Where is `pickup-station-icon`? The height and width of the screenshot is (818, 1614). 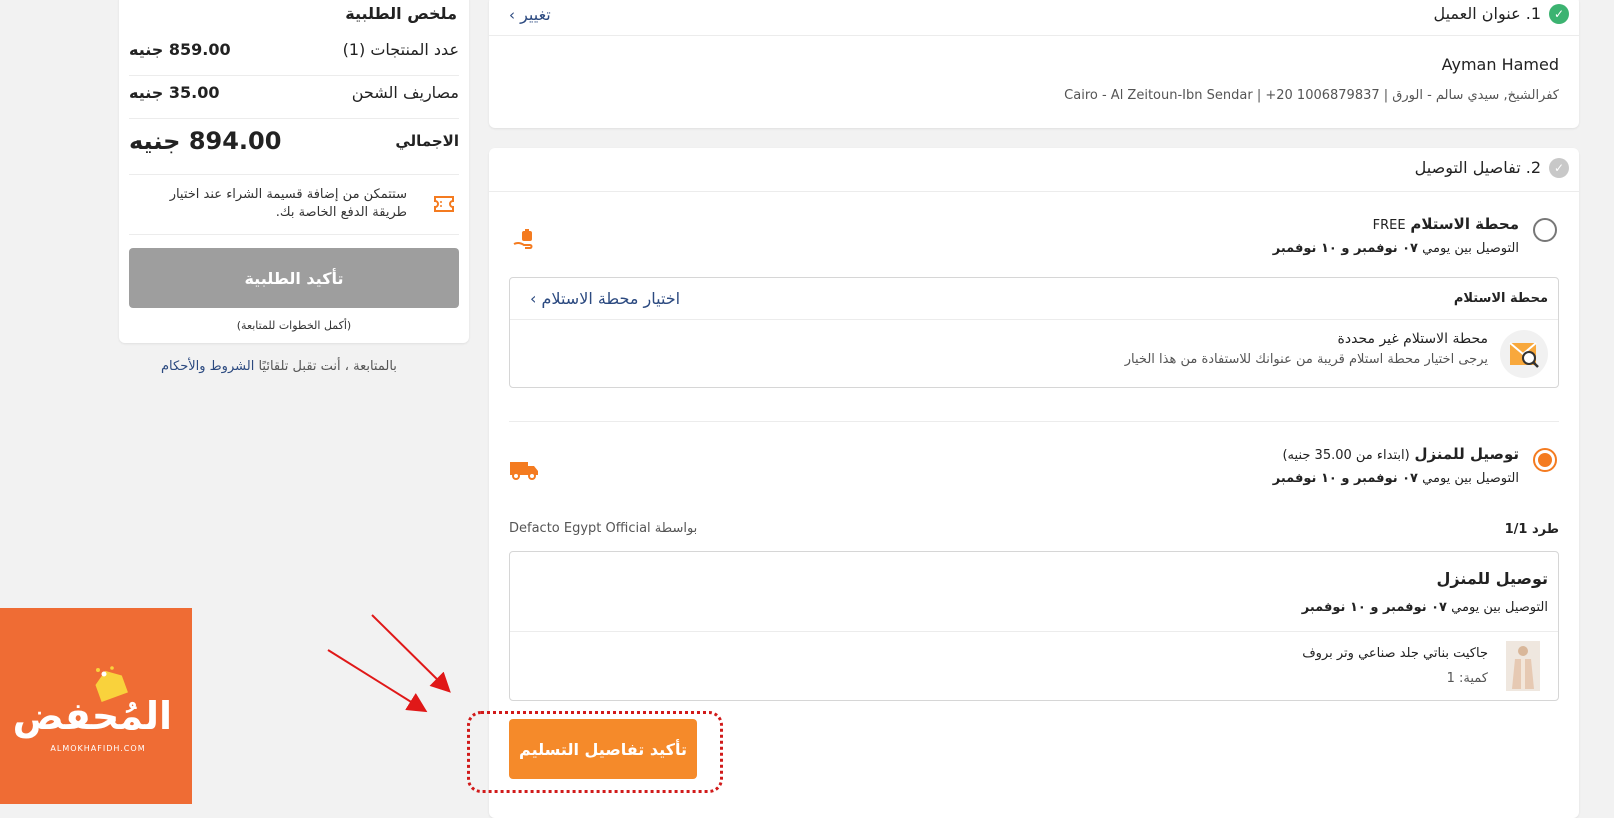
pickup-station-icon is located at coordinates (526, 242).